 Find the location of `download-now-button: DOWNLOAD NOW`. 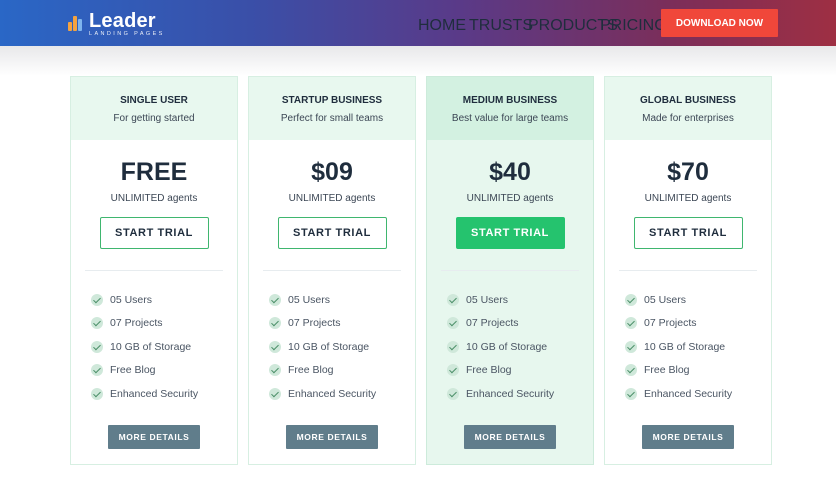

download-now-button: DOWNLOAD NOW is located at coordinates (719, 23).